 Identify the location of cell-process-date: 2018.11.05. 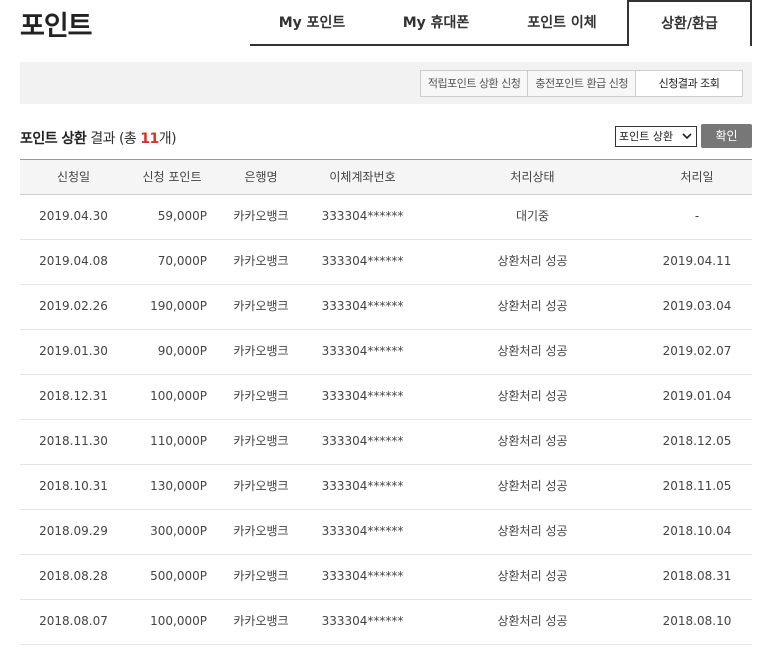
(697, 486).